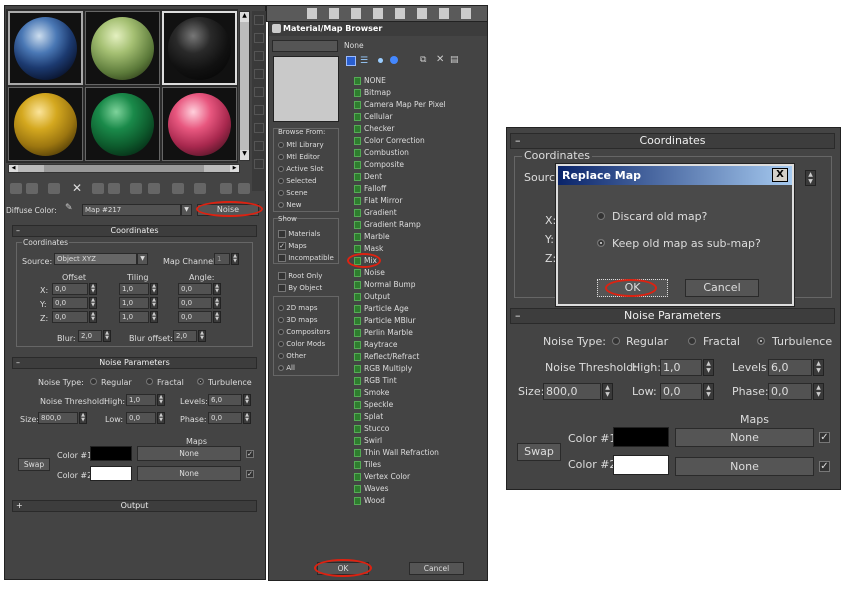 The width and height of the screenshot is (849, 600). What do you see at coordinates (372, 298) in the screenshot?
I see `map-list-item: Output` at bounding box center [372, 298].